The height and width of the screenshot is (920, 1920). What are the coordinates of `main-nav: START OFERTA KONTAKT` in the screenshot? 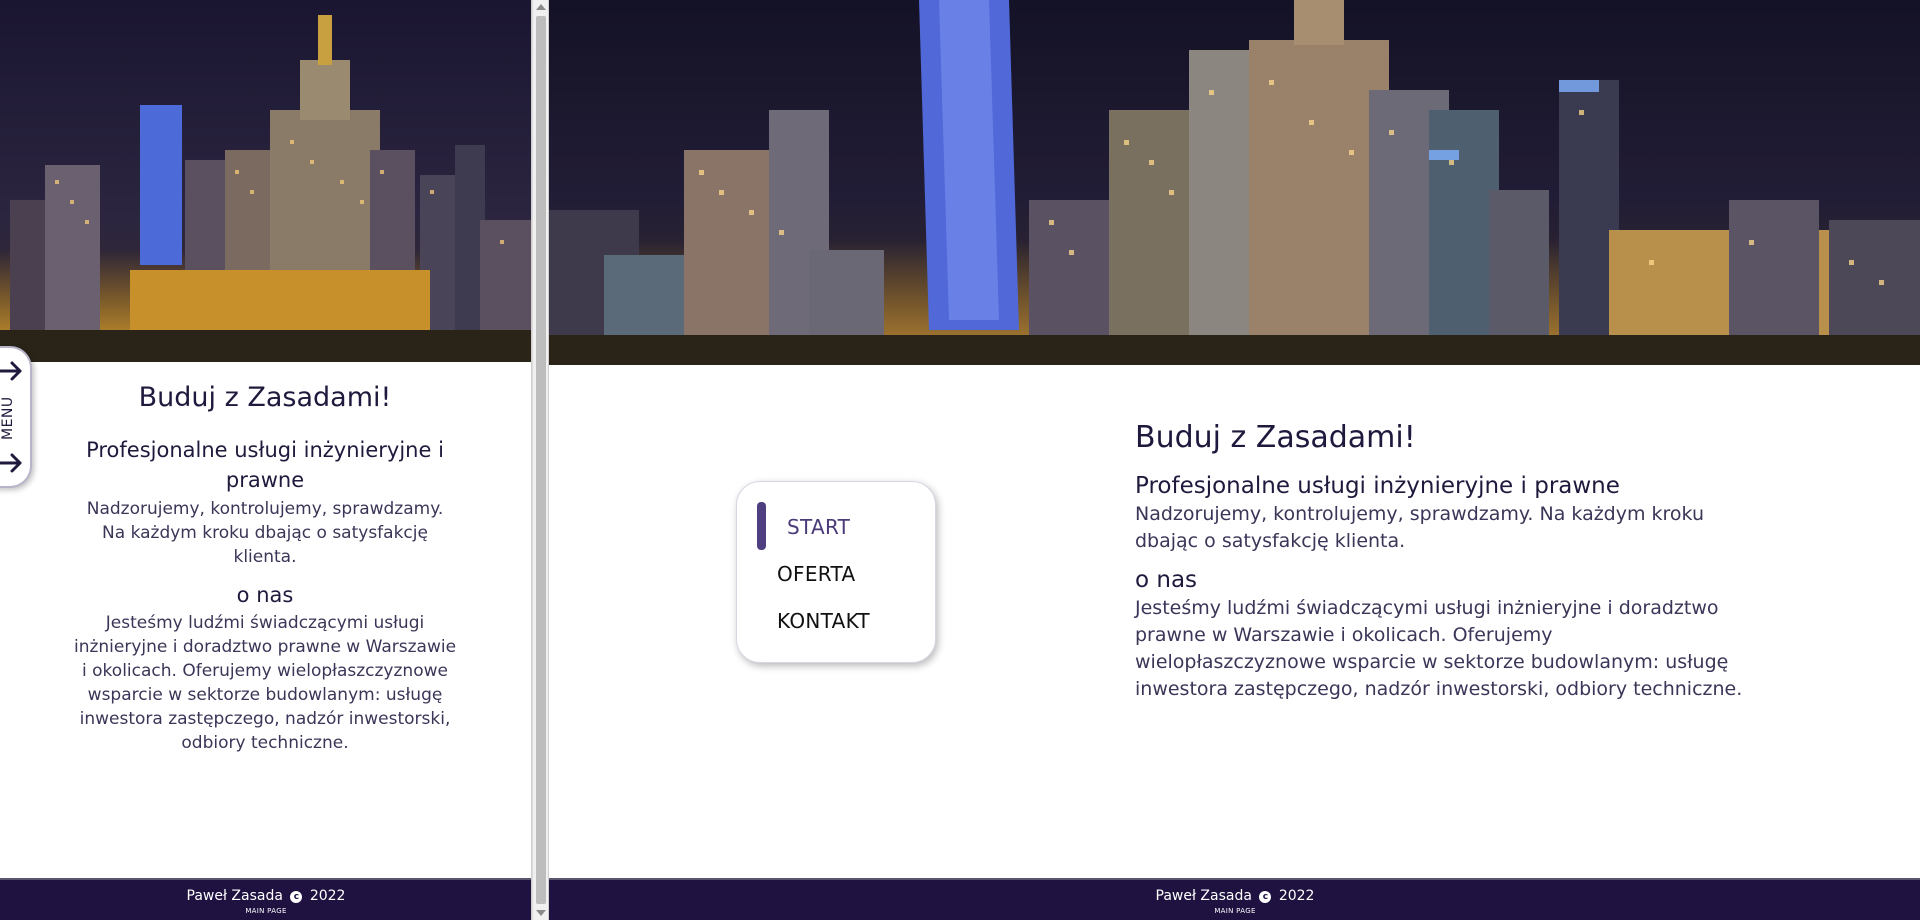 It's located at (836, 572).